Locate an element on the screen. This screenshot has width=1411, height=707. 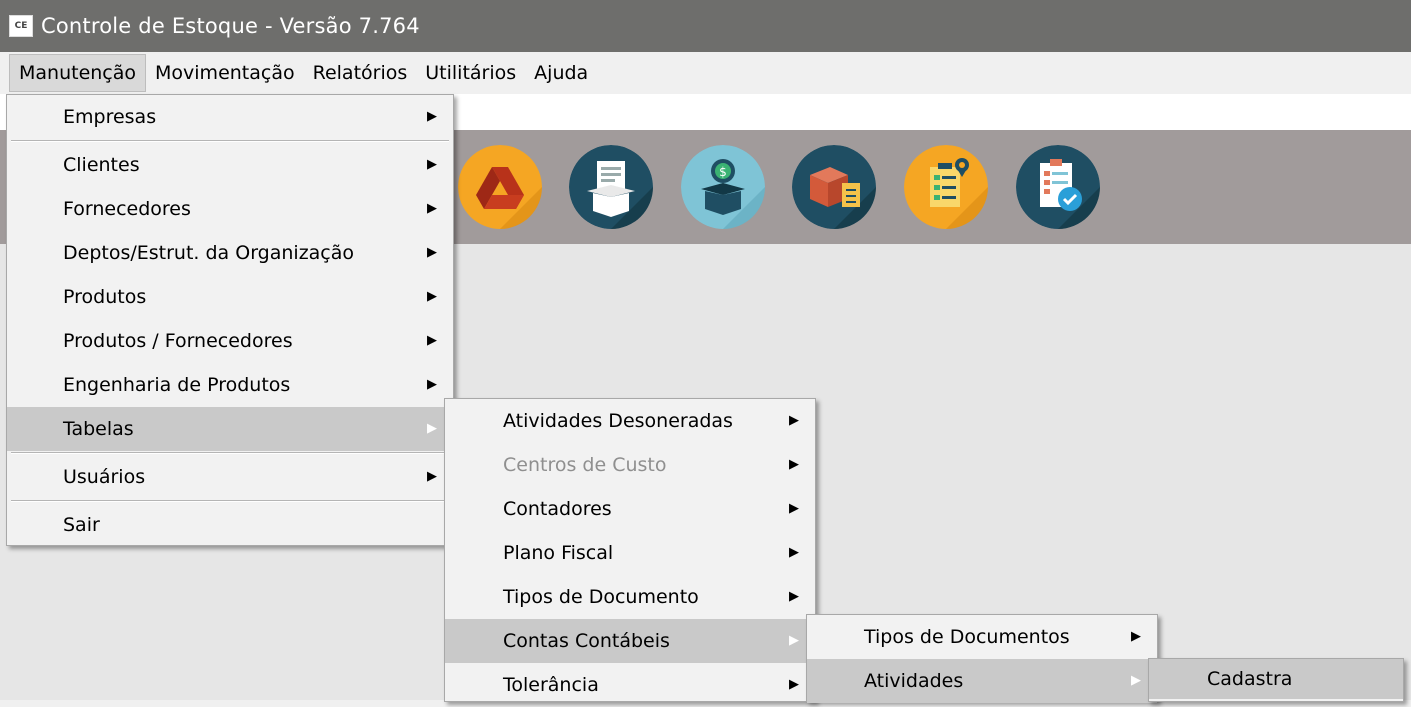
menu-item-label: Cadastra is located at coordinates (1250, 679).